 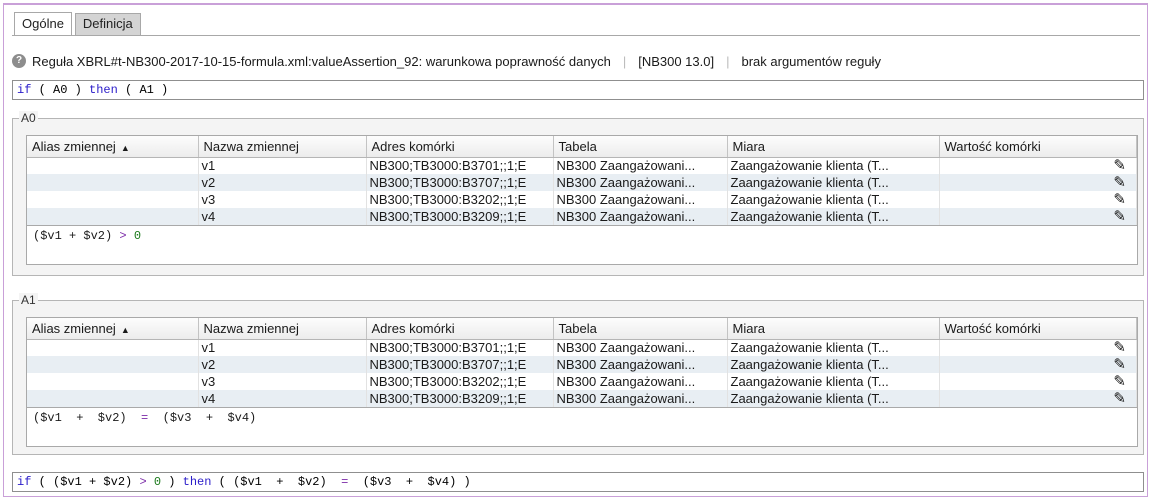 I want to click on cell-address: NB300;TB3000:B3707;;1;E, so click(x=460, y=364).